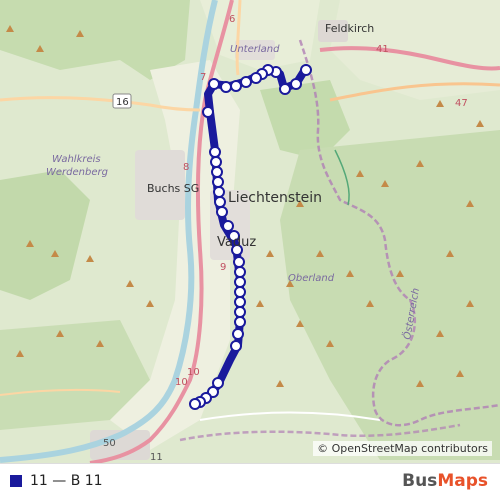  What do you see at coordinates (232, 19) in the screenshot?
I see `road-label-6: 6` at bounding box center [232, 19].